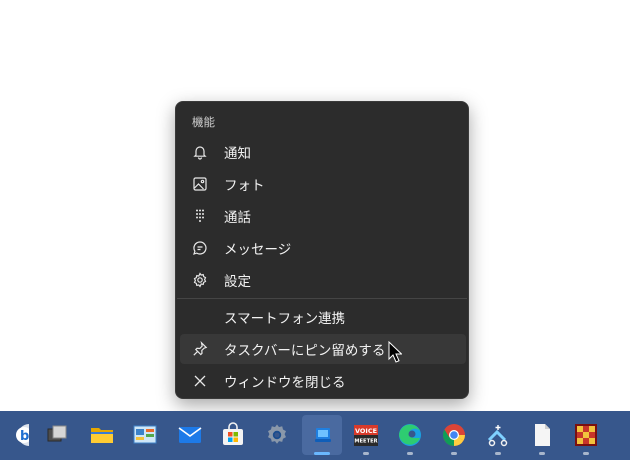 The width and height of the screenshot is (630, 460). I want to click on edge-icon, so click(410, 435).